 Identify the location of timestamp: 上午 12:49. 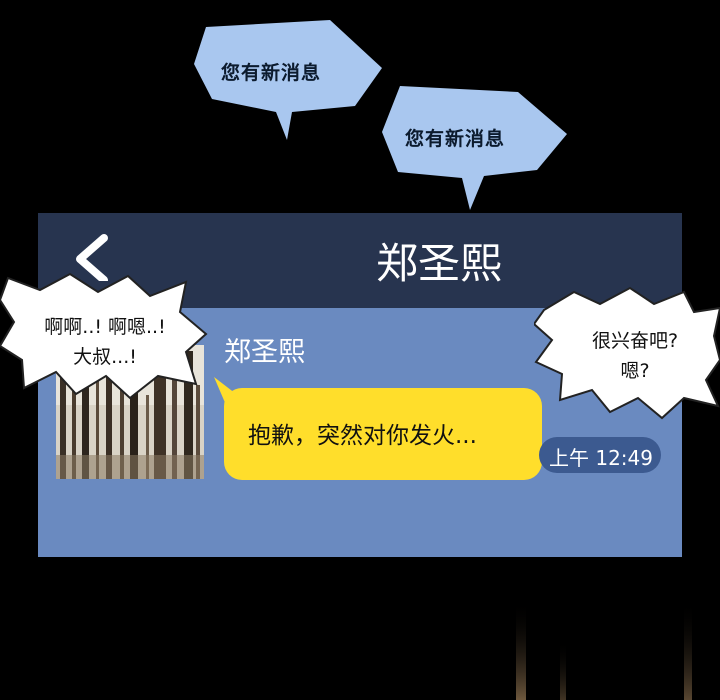
(601, 458).